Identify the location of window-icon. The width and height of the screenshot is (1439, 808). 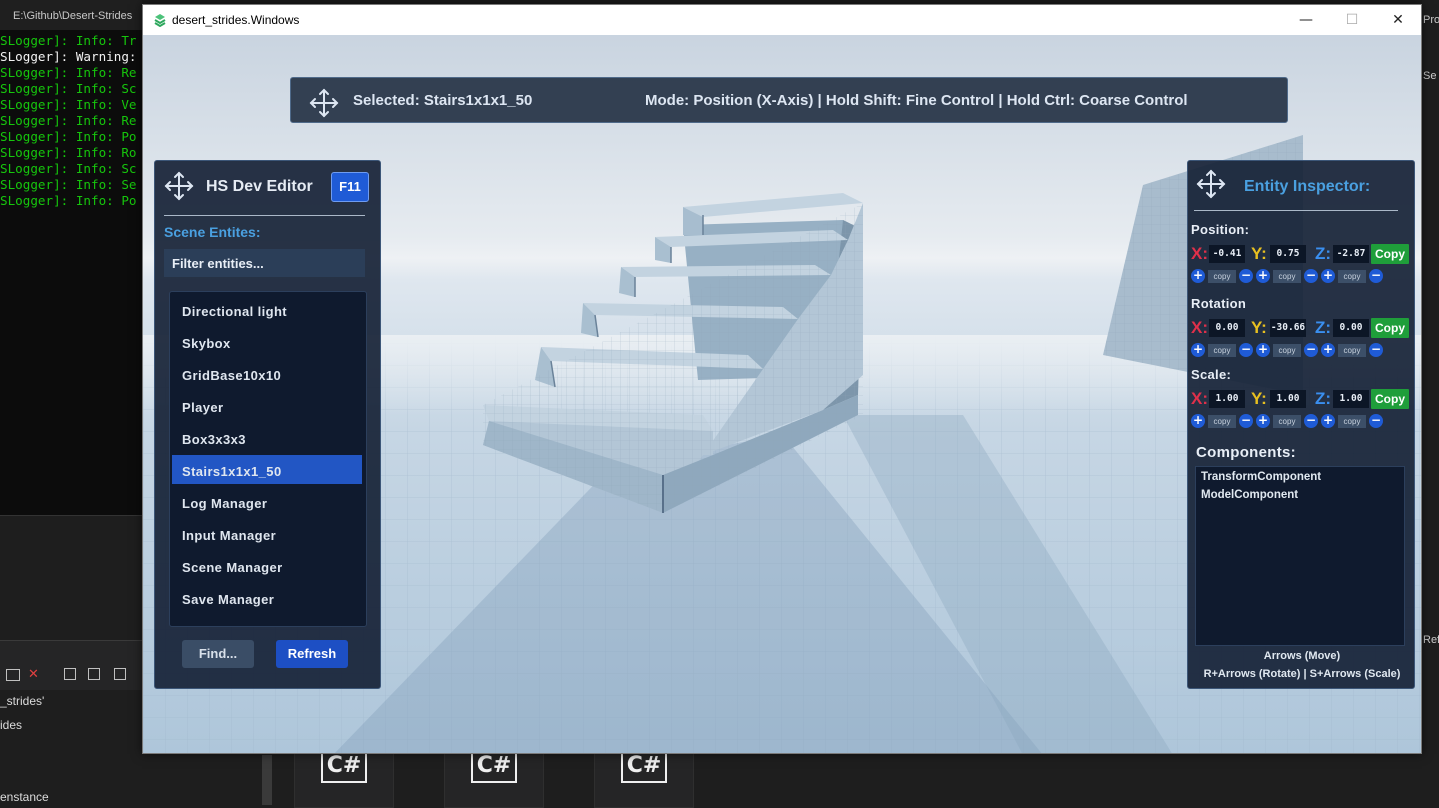
(13, 675).